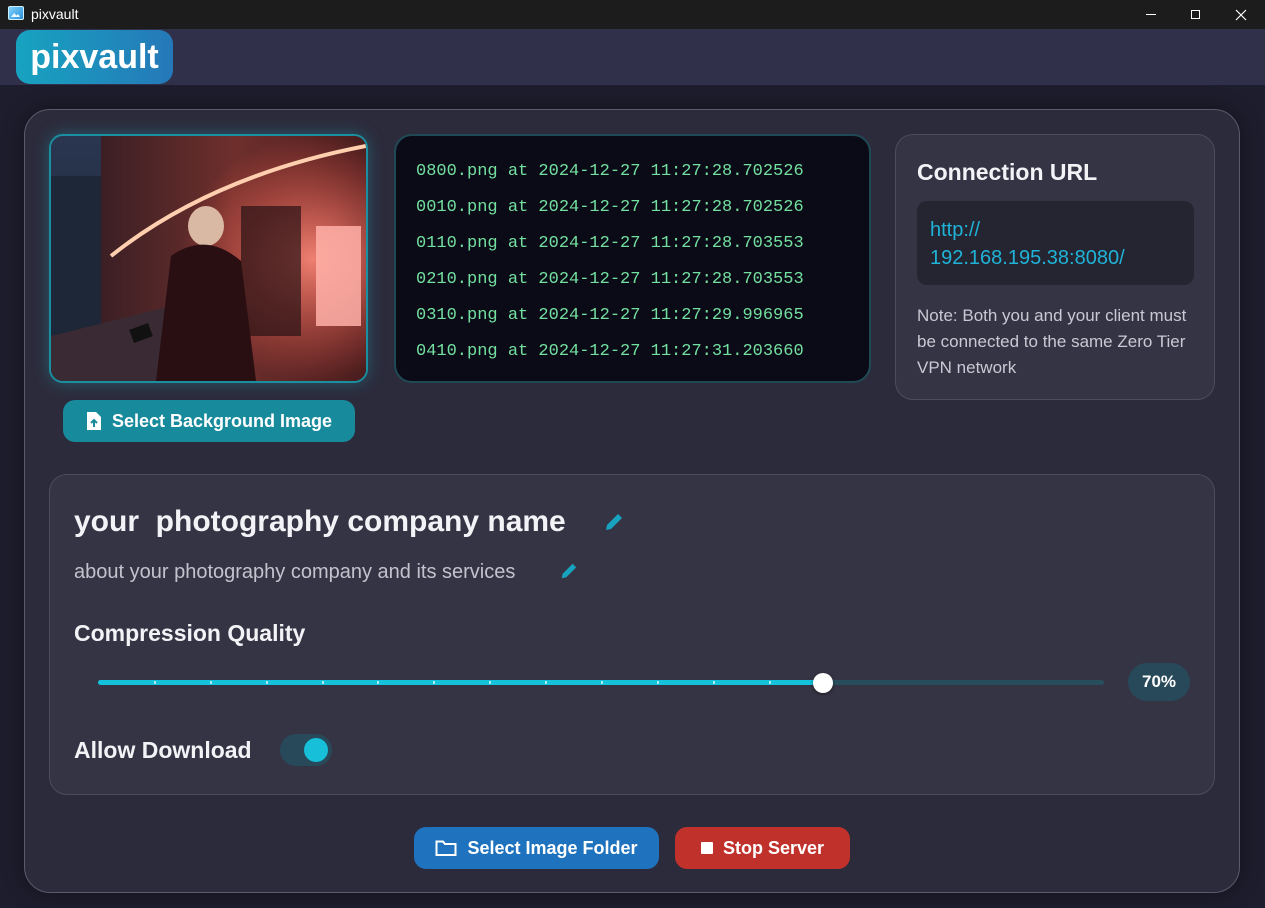 Image resolution: width=1265 pixels, height=908 pixels. I want to click on close-icon, so click(1241, 14).